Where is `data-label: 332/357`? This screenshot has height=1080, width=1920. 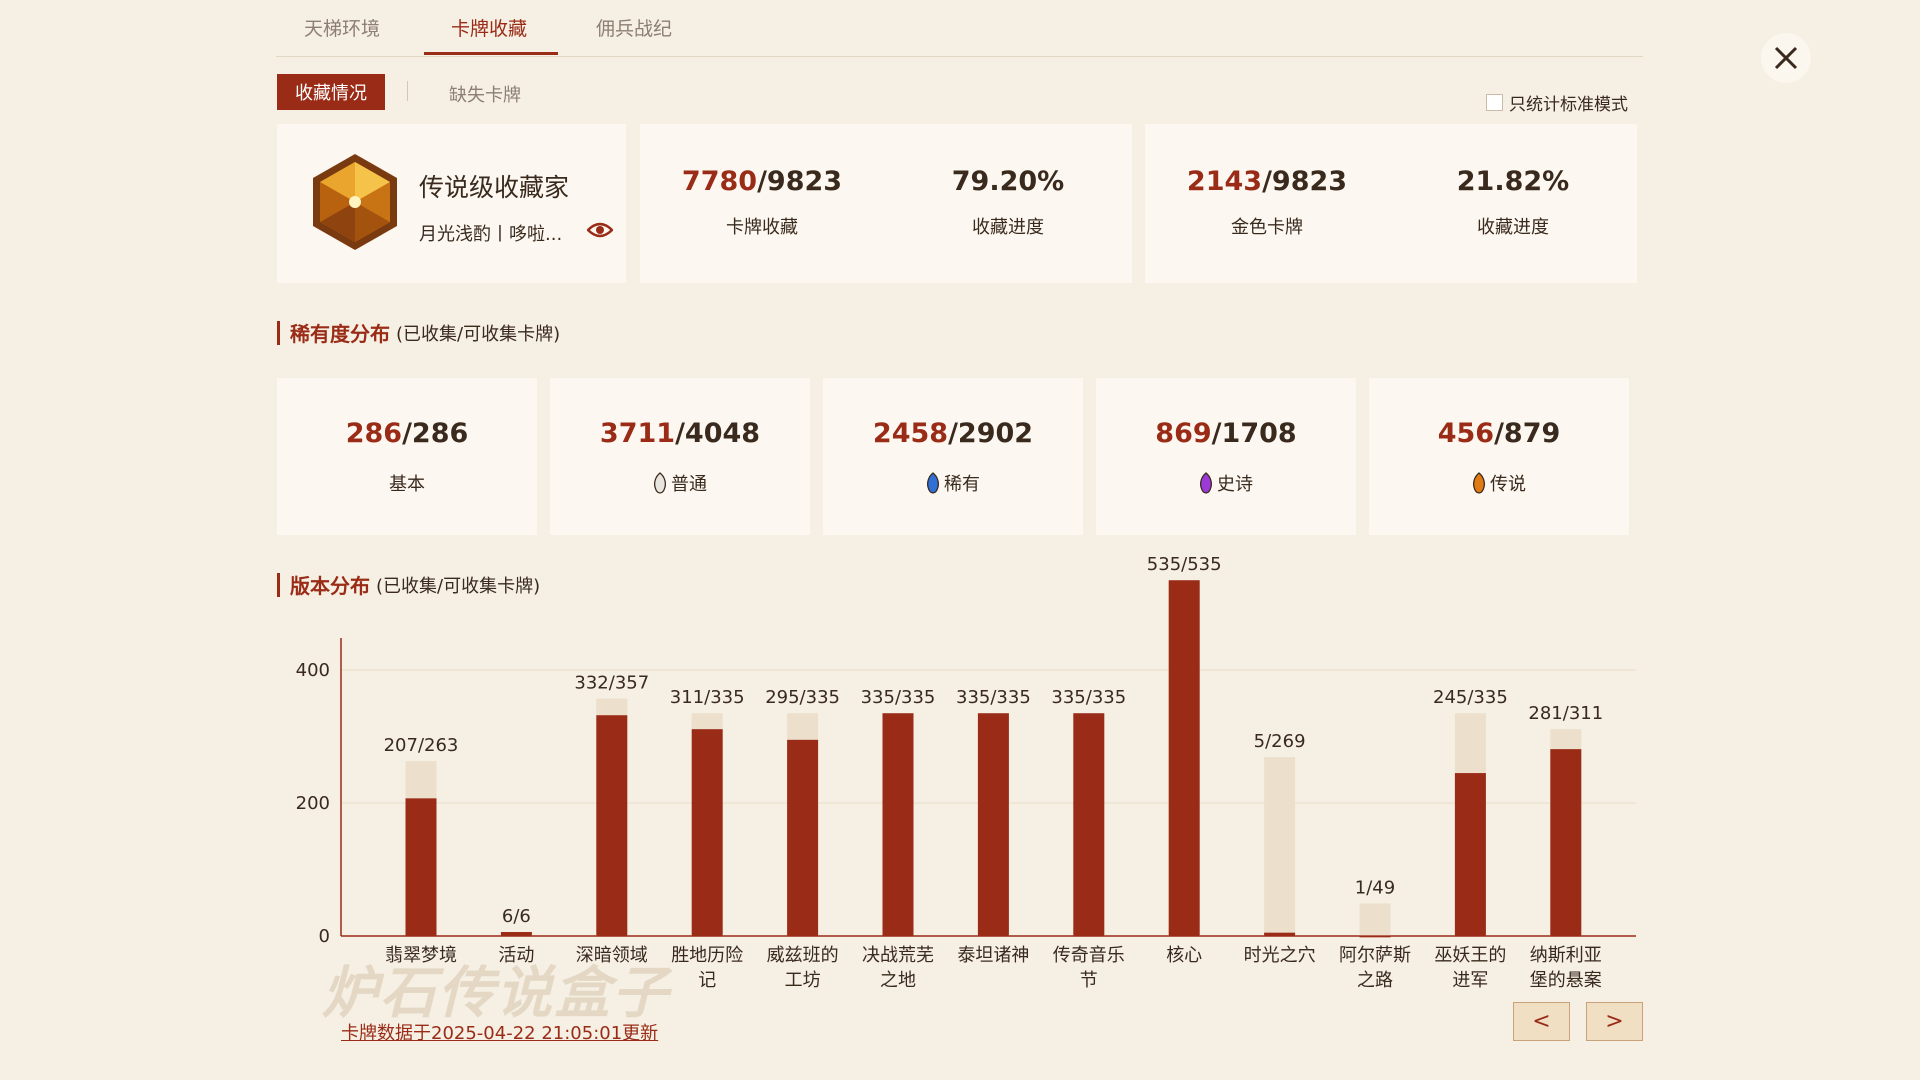
data-label: 332/357 is located at coordinates (611, 683).